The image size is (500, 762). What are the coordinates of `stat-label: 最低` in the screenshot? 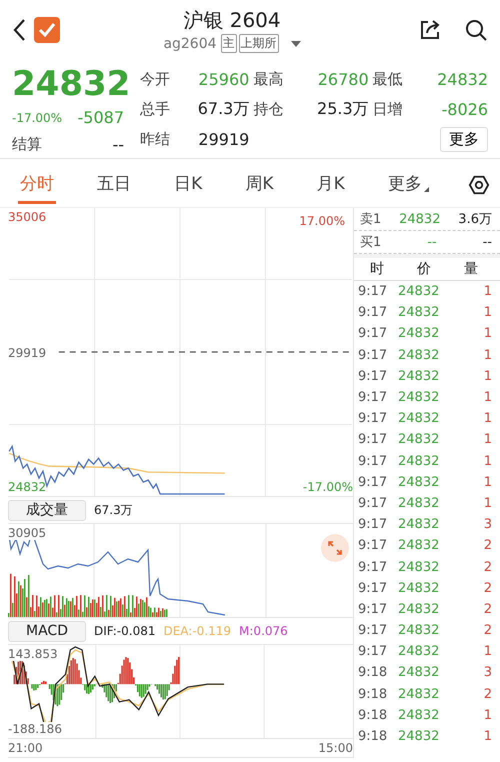 It's located at (388, 79).